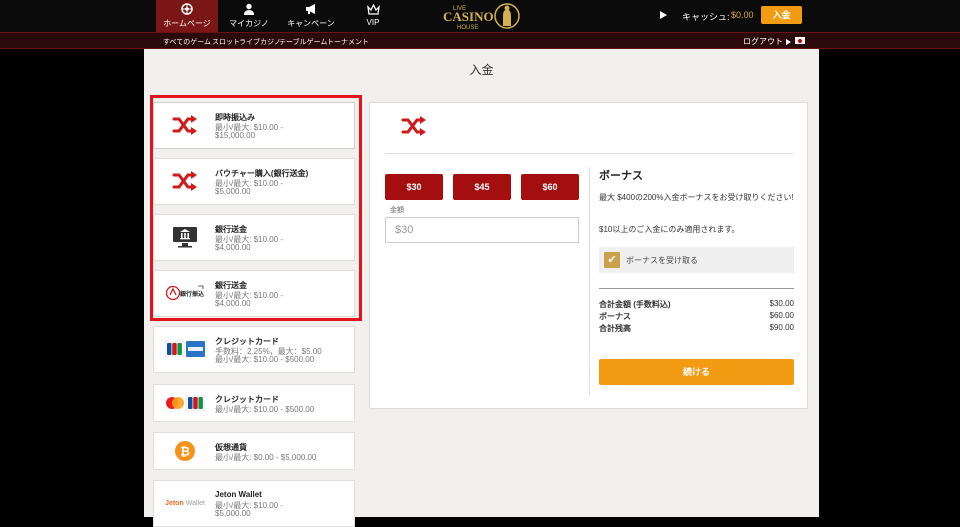  Describe the element at coordinates (231, 447) in the screenshot. I see `method-name: 仮想通貨` at that location.